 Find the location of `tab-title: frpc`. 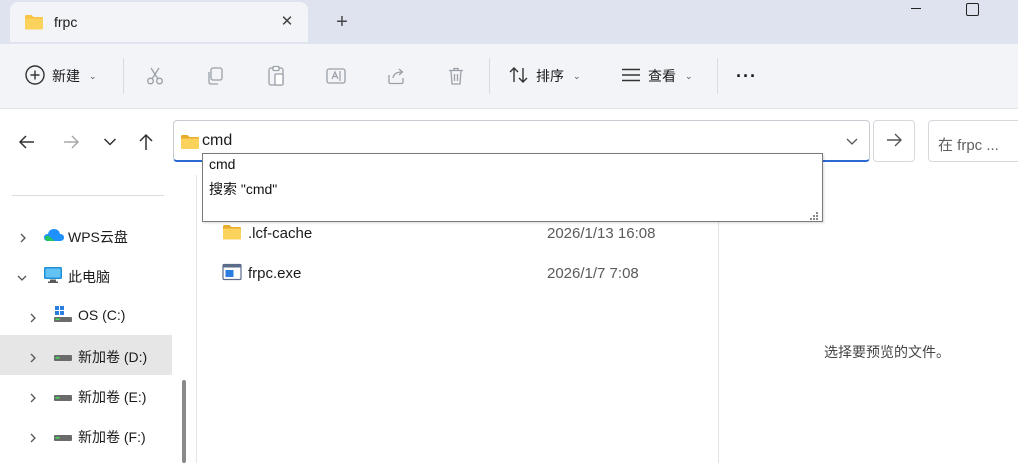

tab-title: frpc is located at coordinates (66, 22).